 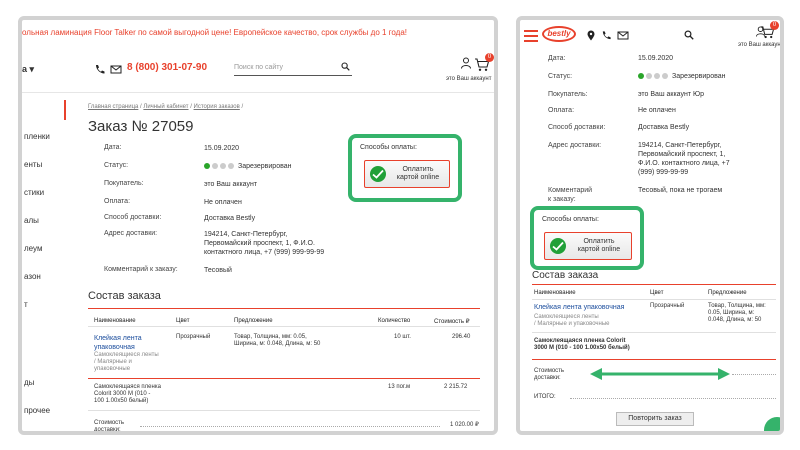 I want to click on search-input: Поиск по сайту, so click(x=293, y=68).